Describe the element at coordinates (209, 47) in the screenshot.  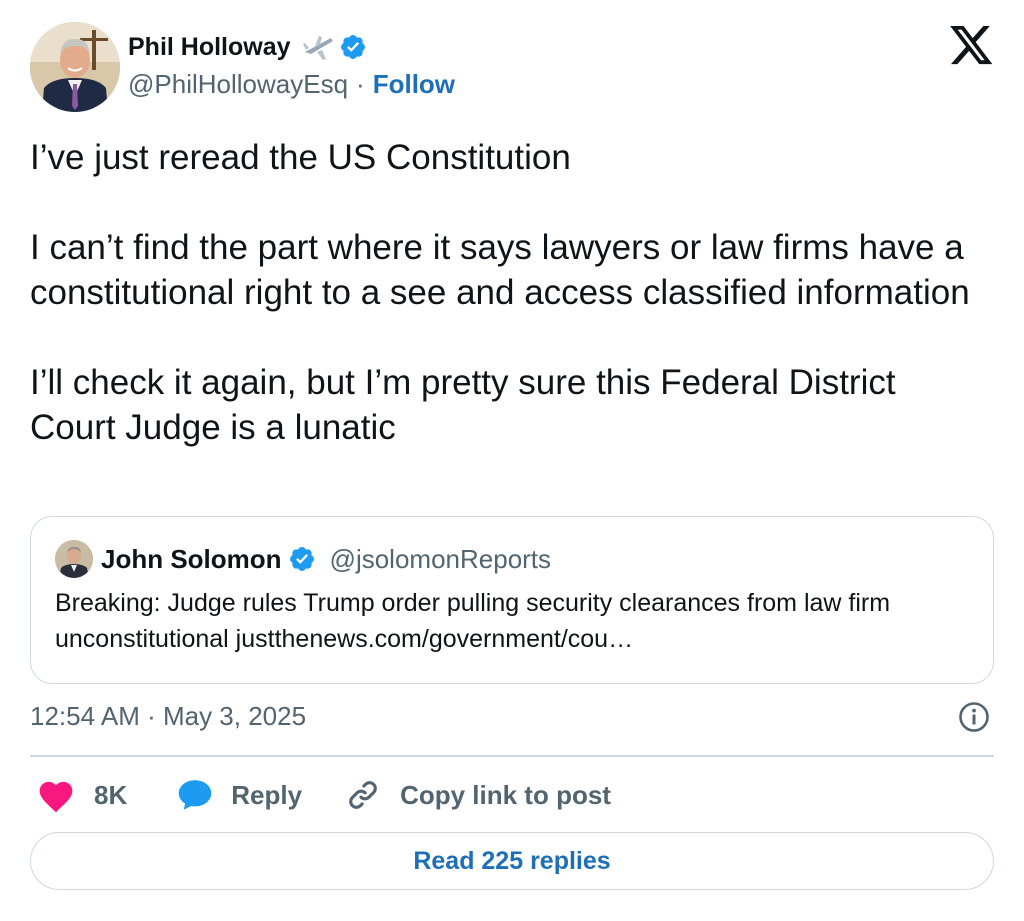
I see `author-name: Phil Holloway` at that location.